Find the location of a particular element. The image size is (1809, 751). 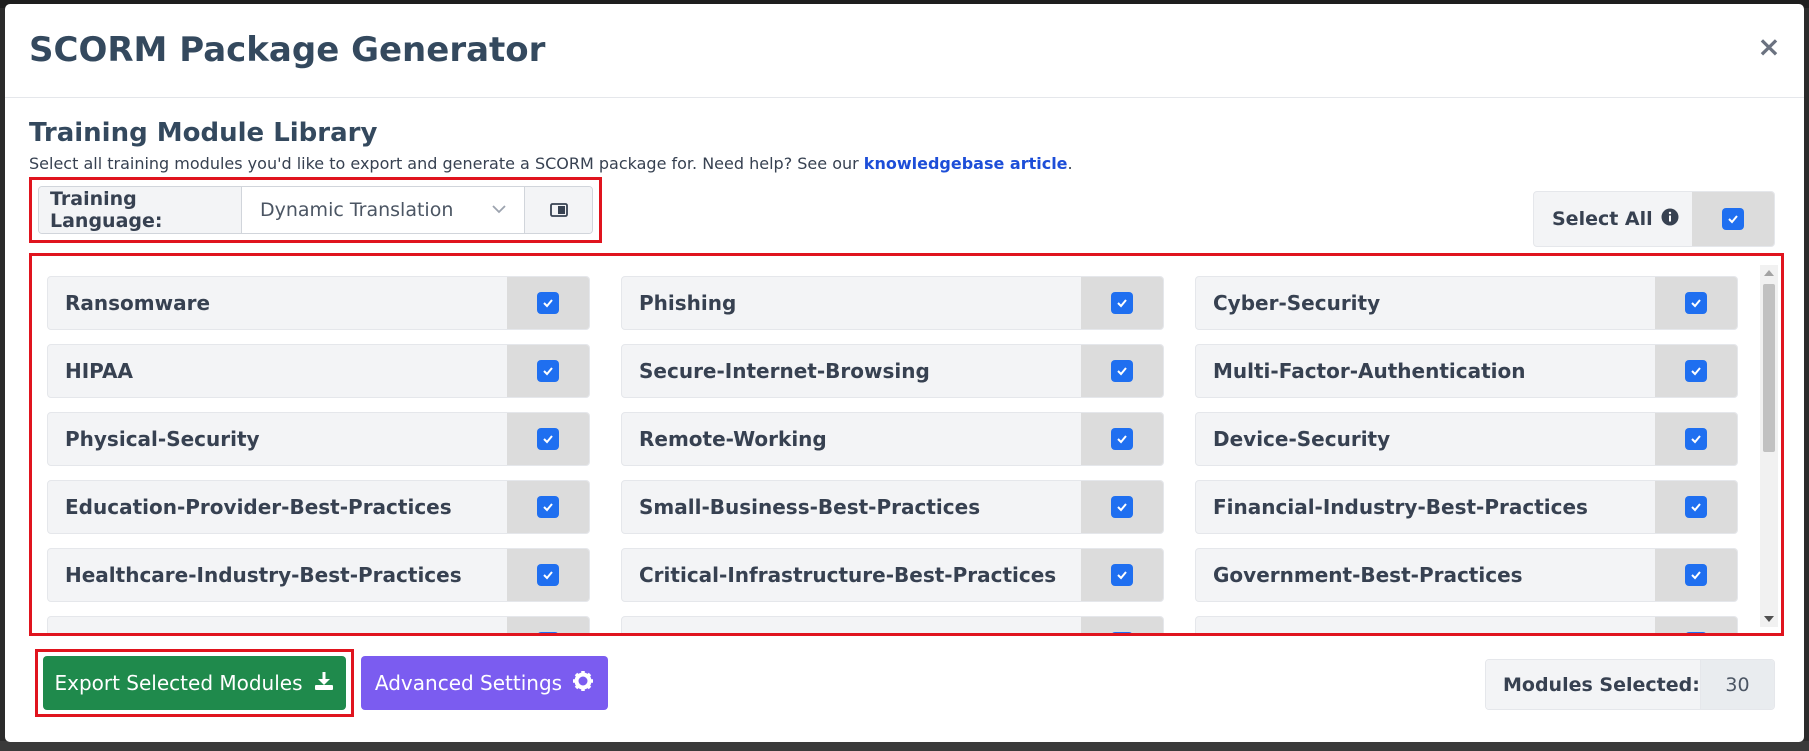

module-item: Government-Best-Practices is located at coordinates (1466, 575).